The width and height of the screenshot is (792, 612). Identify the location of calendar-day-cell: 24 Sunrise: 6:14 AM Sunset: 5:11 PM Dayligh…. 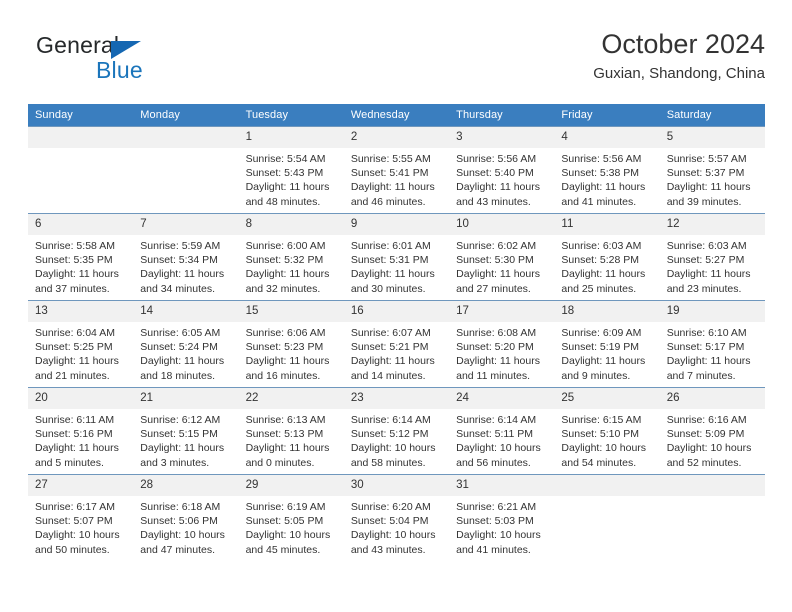
(502, 431).